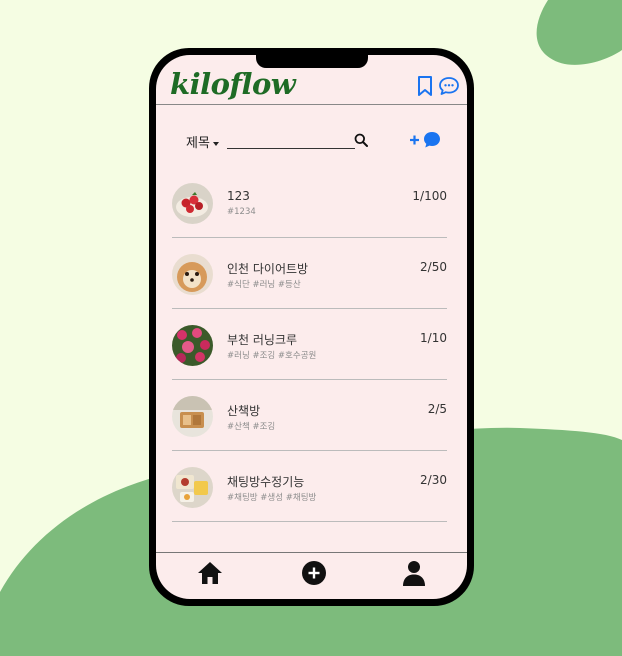  What do you see at coordinates (238, 196) in the screenshot?
I see `room-name: 123` at bounding box center [238, 196].